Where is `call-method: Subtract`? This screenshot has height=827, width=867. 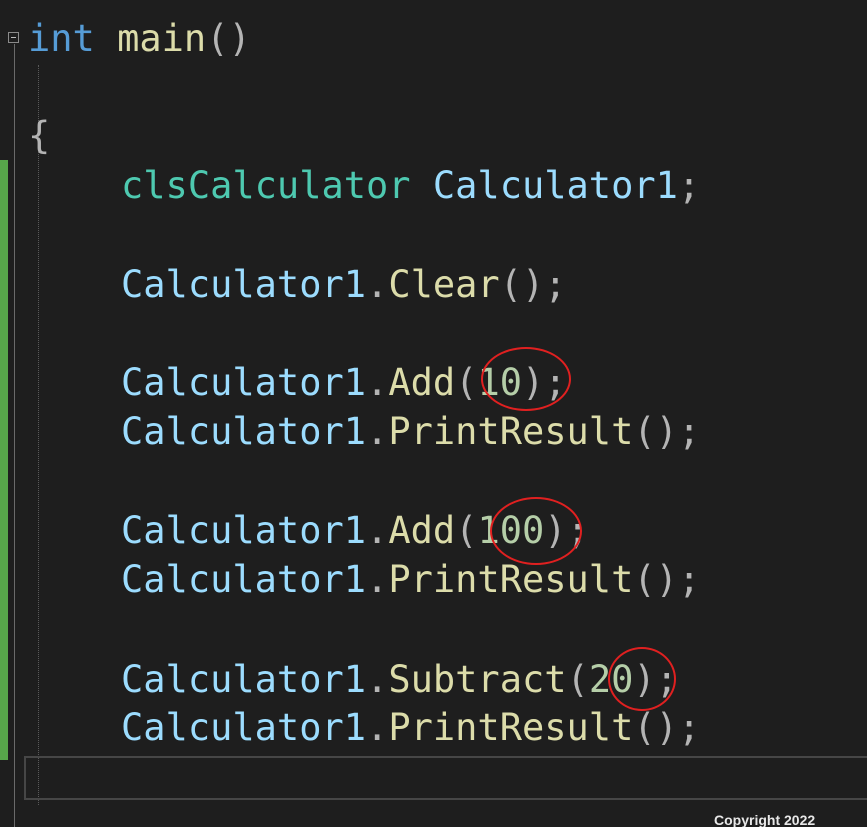 call-method: Subtract is located at coordinates (477, 679).